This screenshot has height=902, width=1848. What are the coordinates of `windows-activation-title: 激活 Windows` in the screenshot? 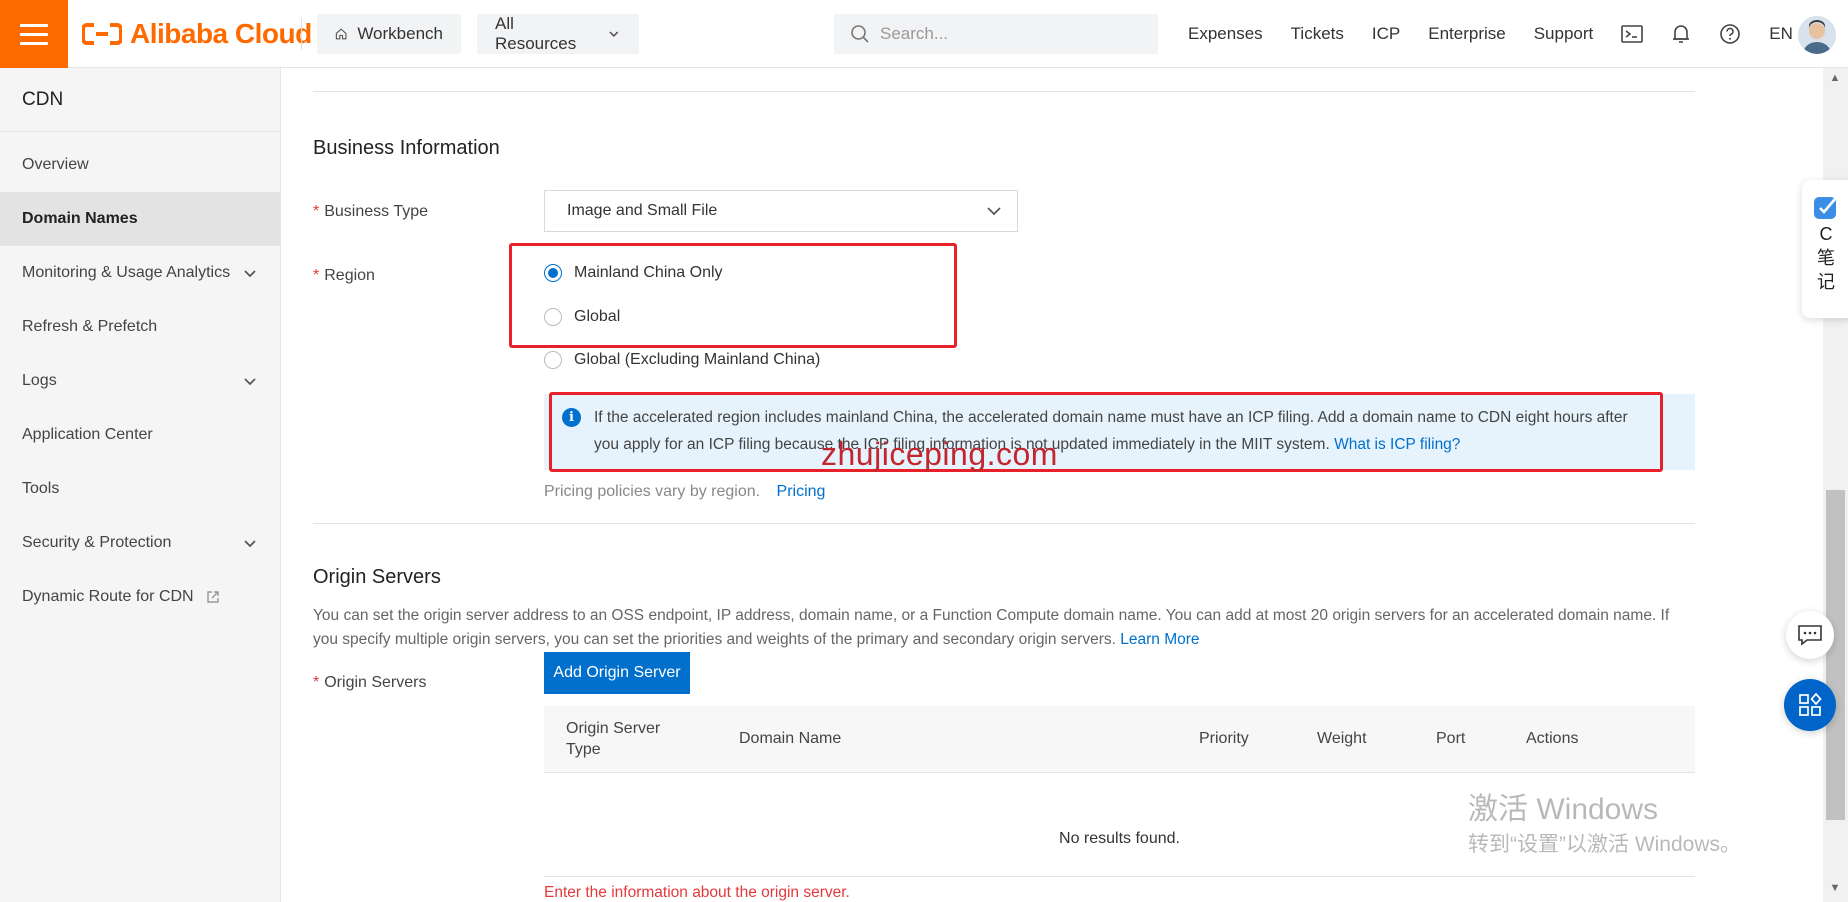 It's located at (1563, 809).